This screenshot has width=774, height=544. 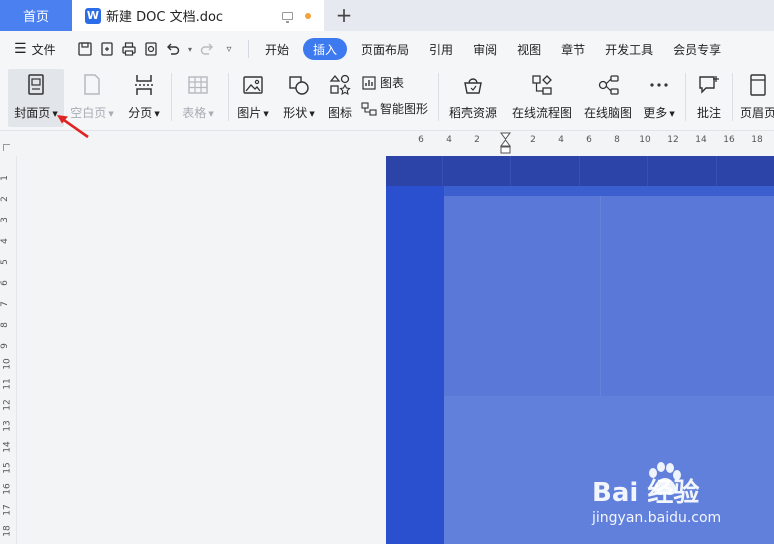 I want to click on cover-page-icon, so click(x=36, y=85).